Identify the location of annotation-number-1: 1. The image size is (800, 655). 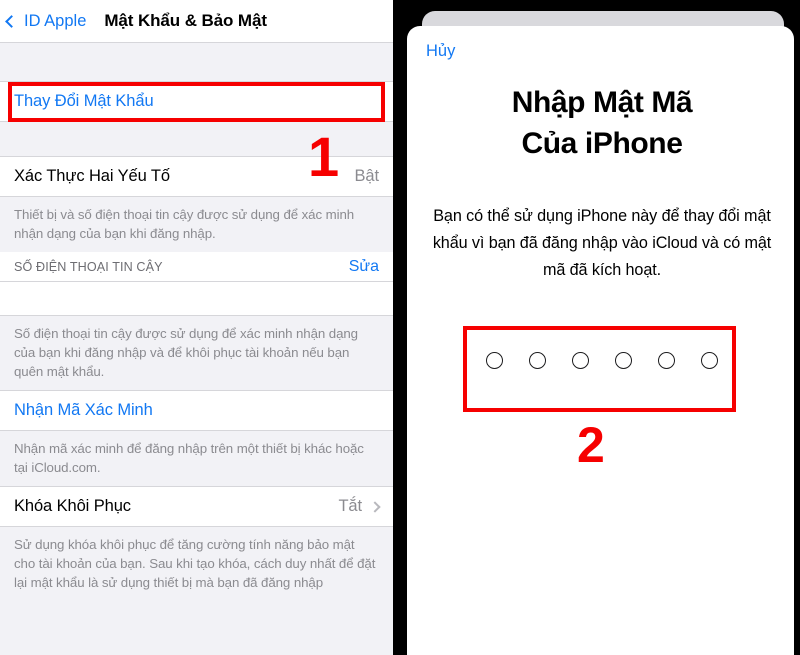
(324, 156).